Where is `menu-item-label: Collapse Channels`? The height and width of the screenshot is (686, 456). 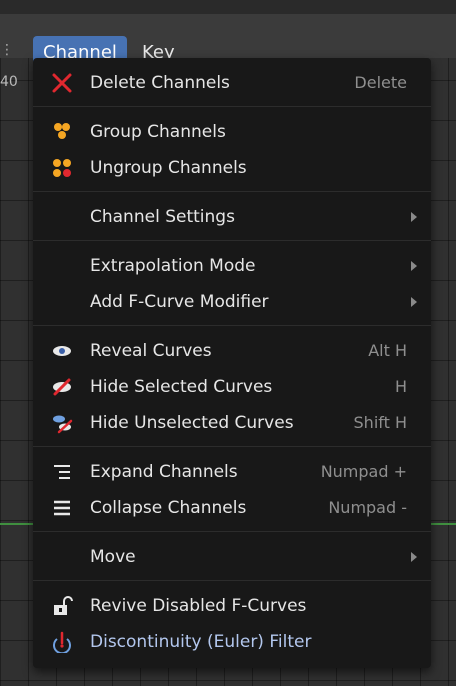 menu-item-label: Collapse Channels is located at coordinates (168, 508).